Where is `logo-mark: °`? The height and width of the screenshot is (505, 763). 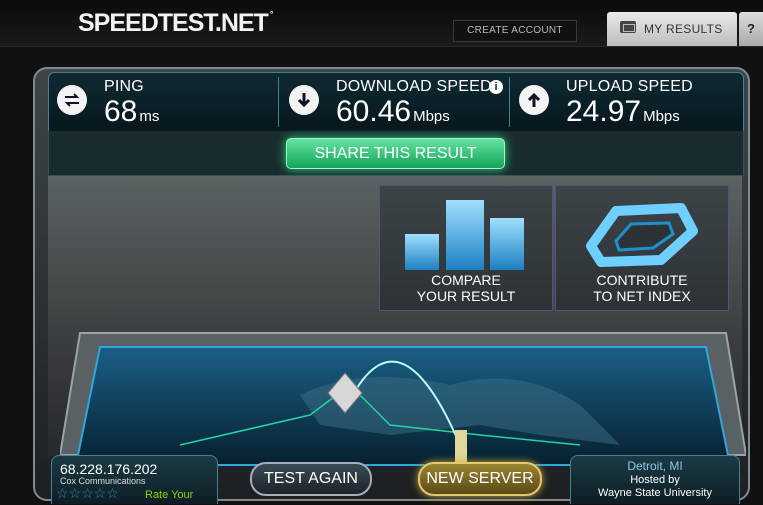 logo-mark: ° is located at coordinates (271, 14).